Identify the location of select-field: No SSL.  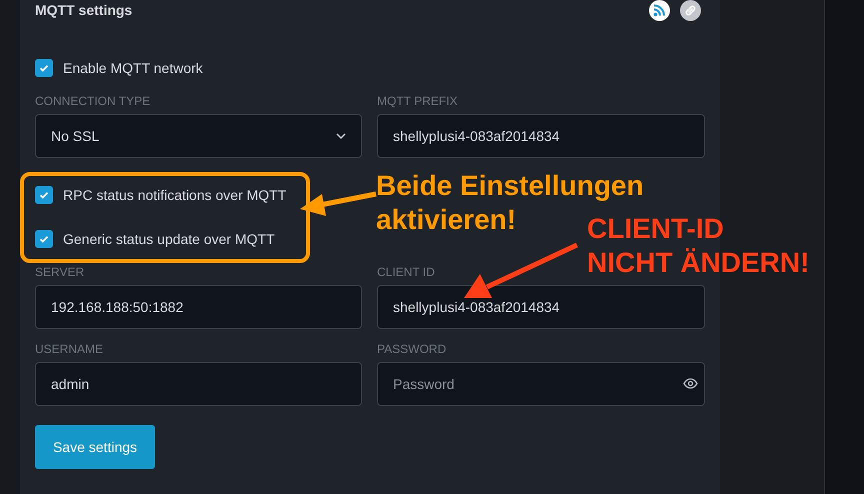
(198, 136).